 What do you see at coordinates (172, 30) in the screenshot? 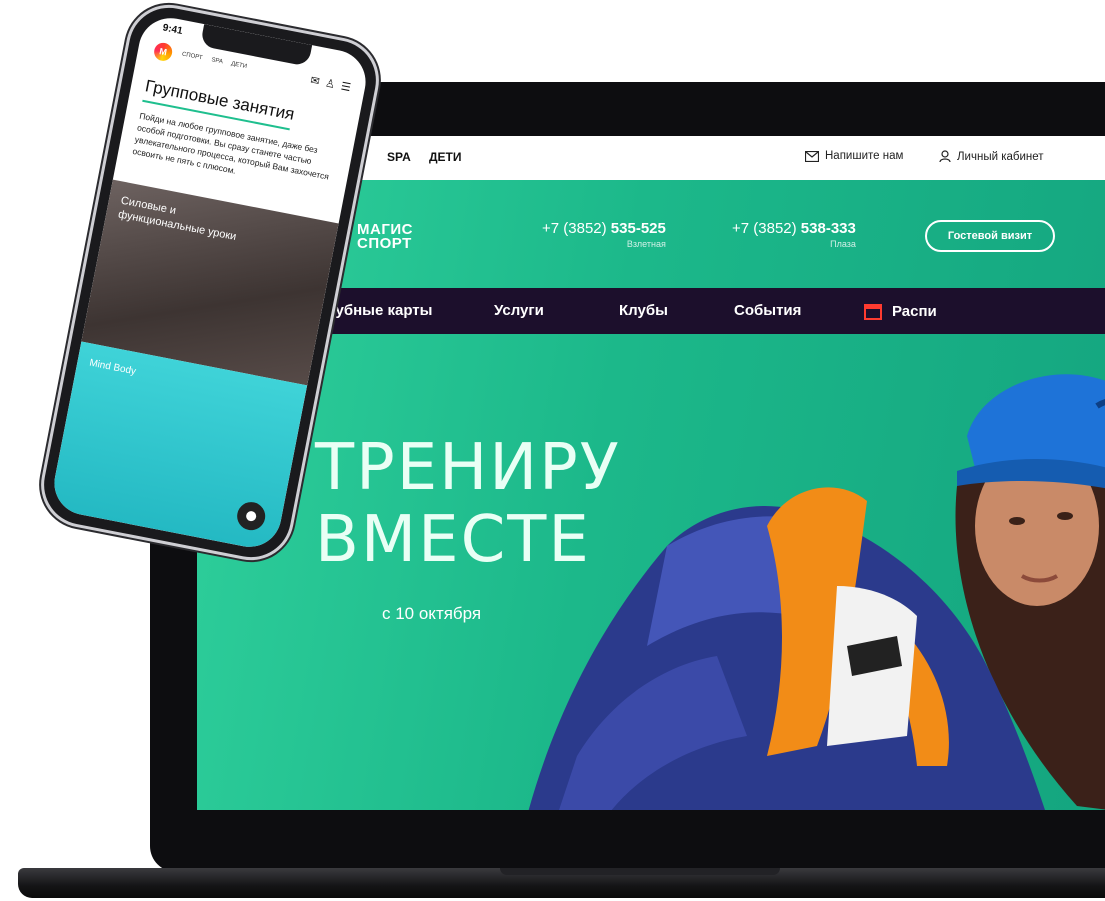
I see `phone-status-time: 9:41` at bounding box center [172, 30].